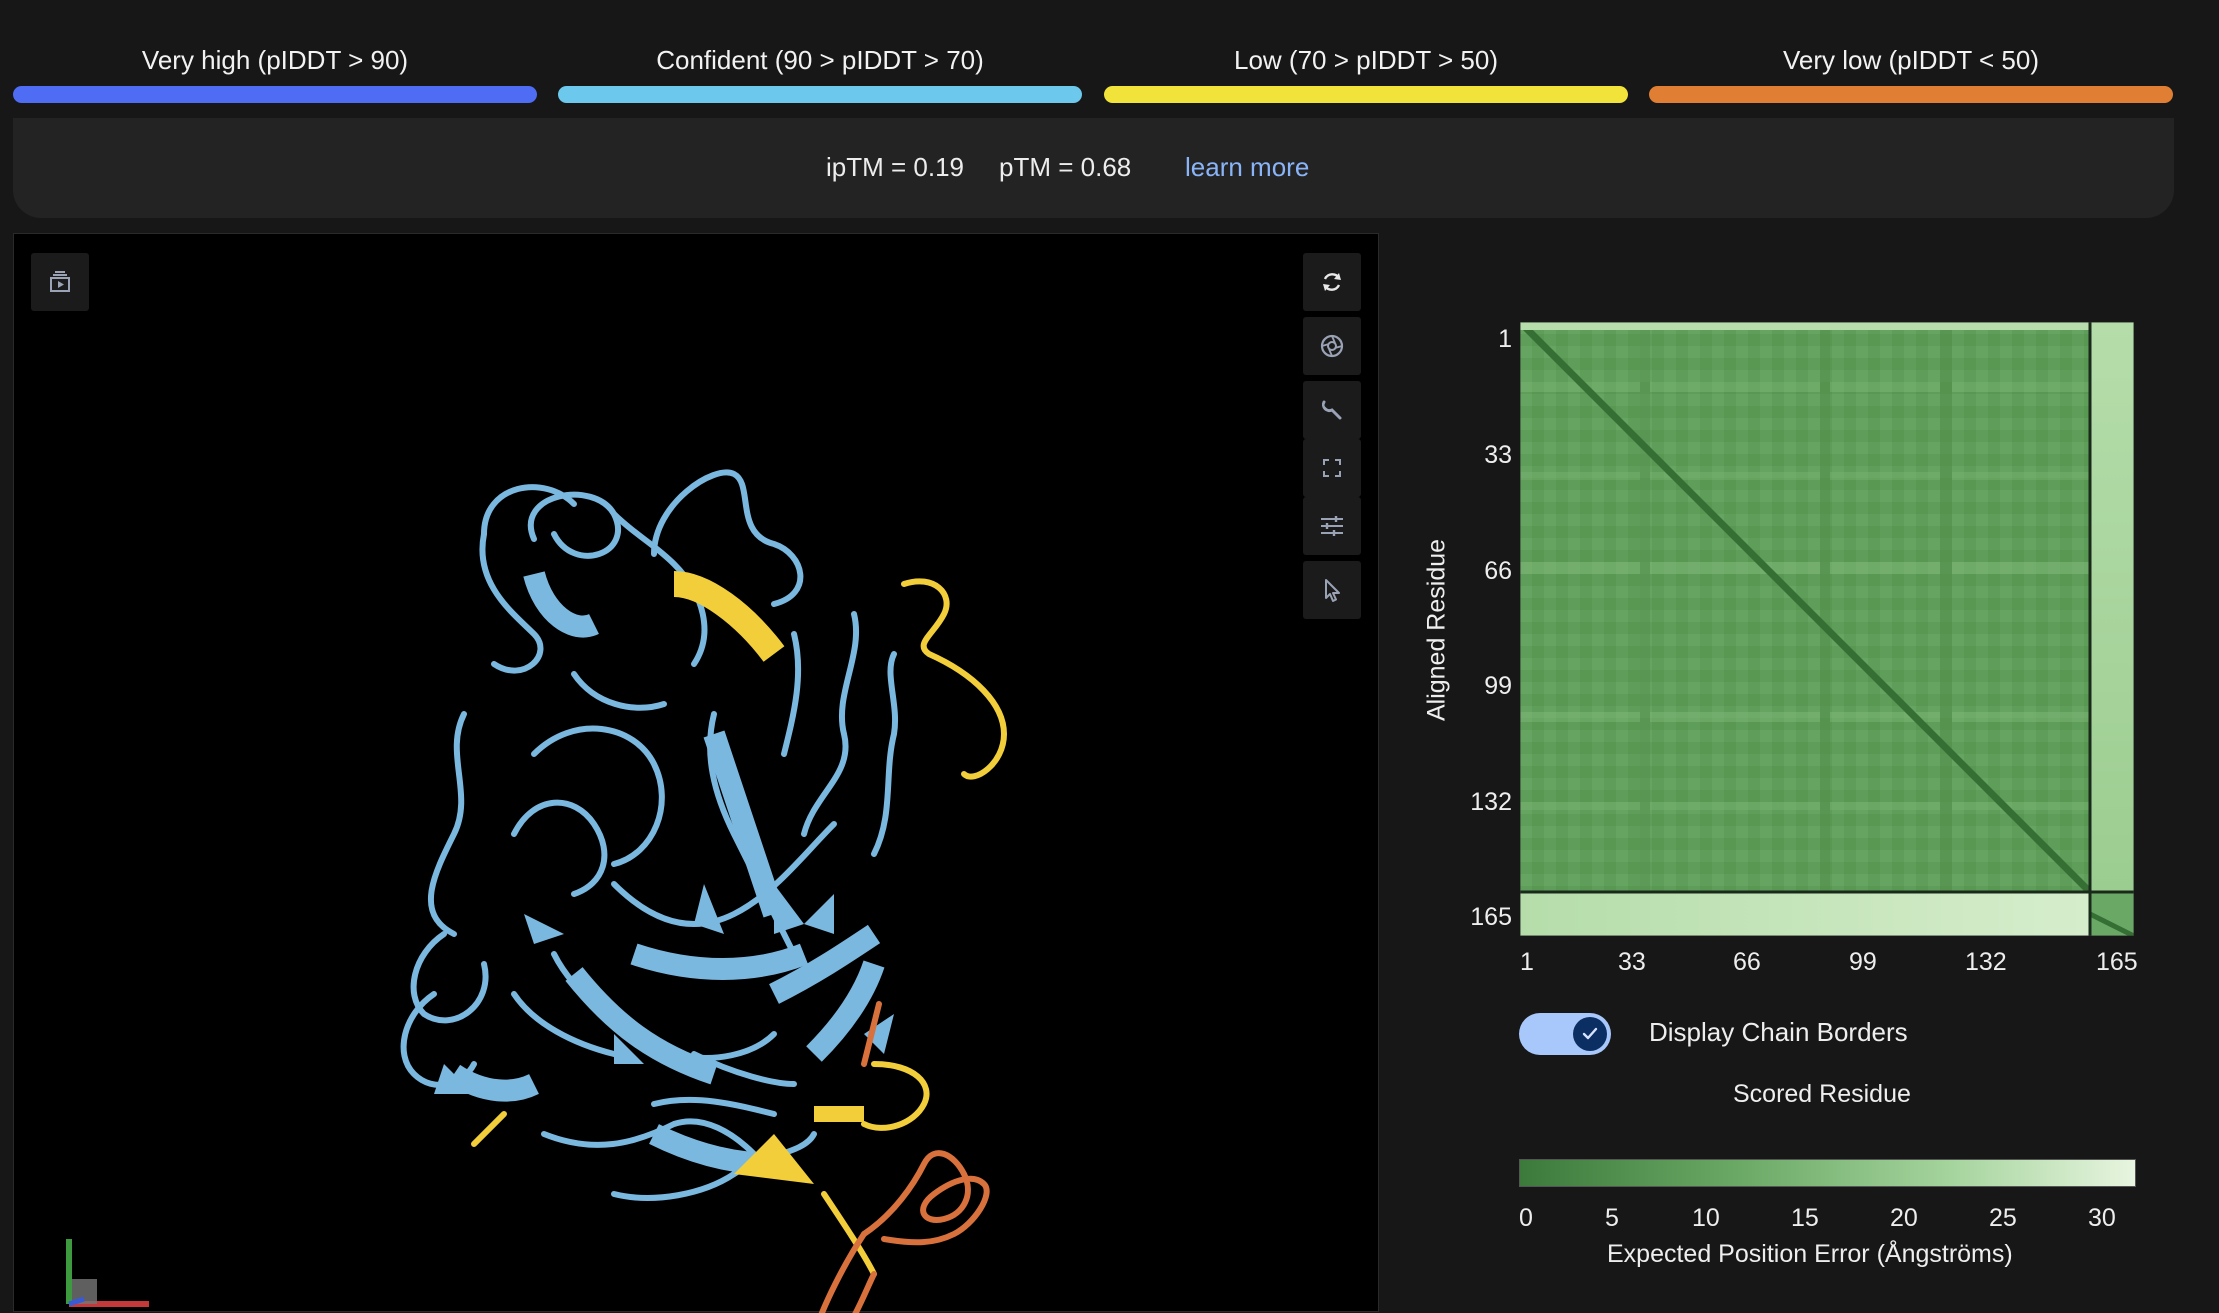 The image size is (2219, 1313). What do you see at coordinates (1904, 1218) in the screenshot?
I see `colorbar-tick-20: 20` at bounding box center [1904, 1218].